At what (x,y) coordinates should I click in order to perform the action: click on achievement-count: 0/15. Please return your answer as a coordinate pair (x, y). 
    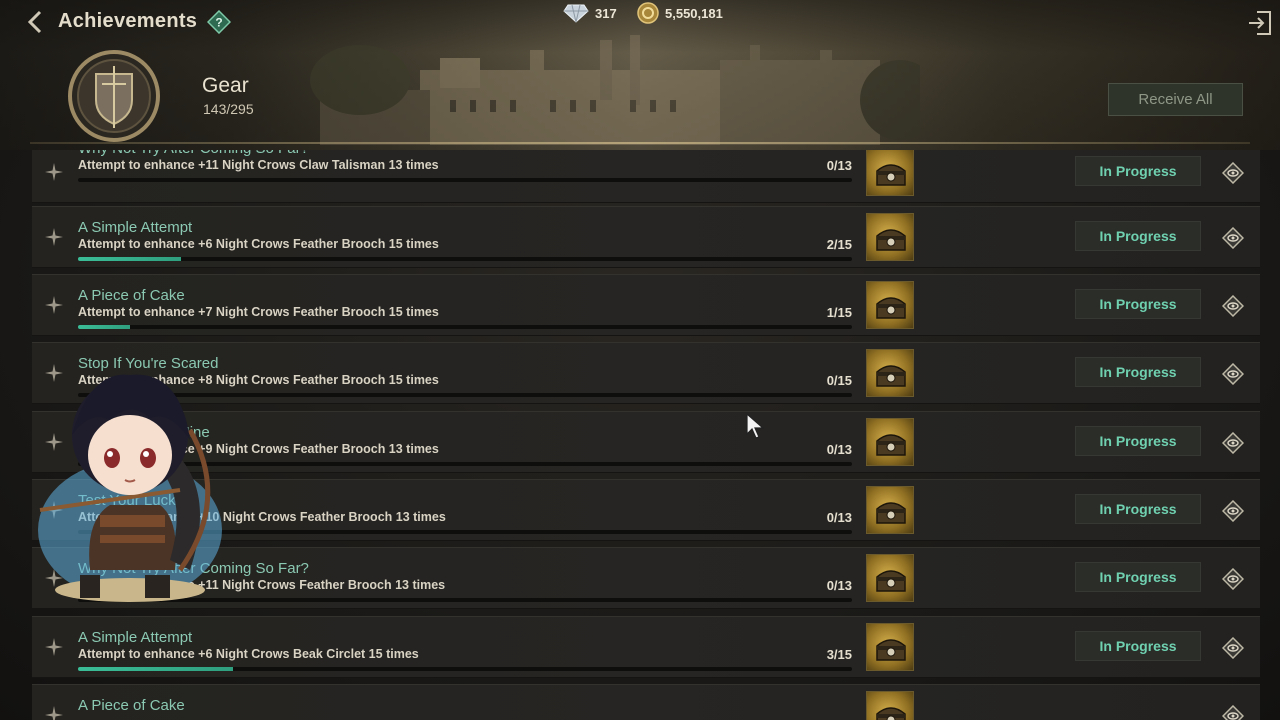
    Looking at the image, I should click on (839, 380).